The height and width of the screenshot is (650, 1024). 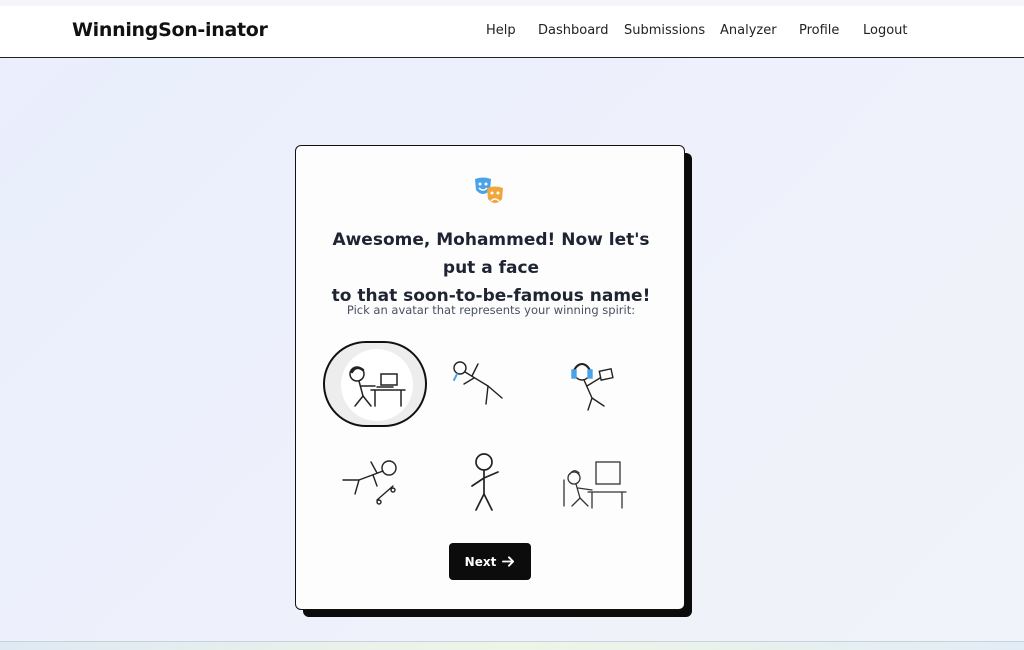 I want to click on title-line-1: Awesome, Mohammed! Now let's put a face, so click(x=491, y=254).